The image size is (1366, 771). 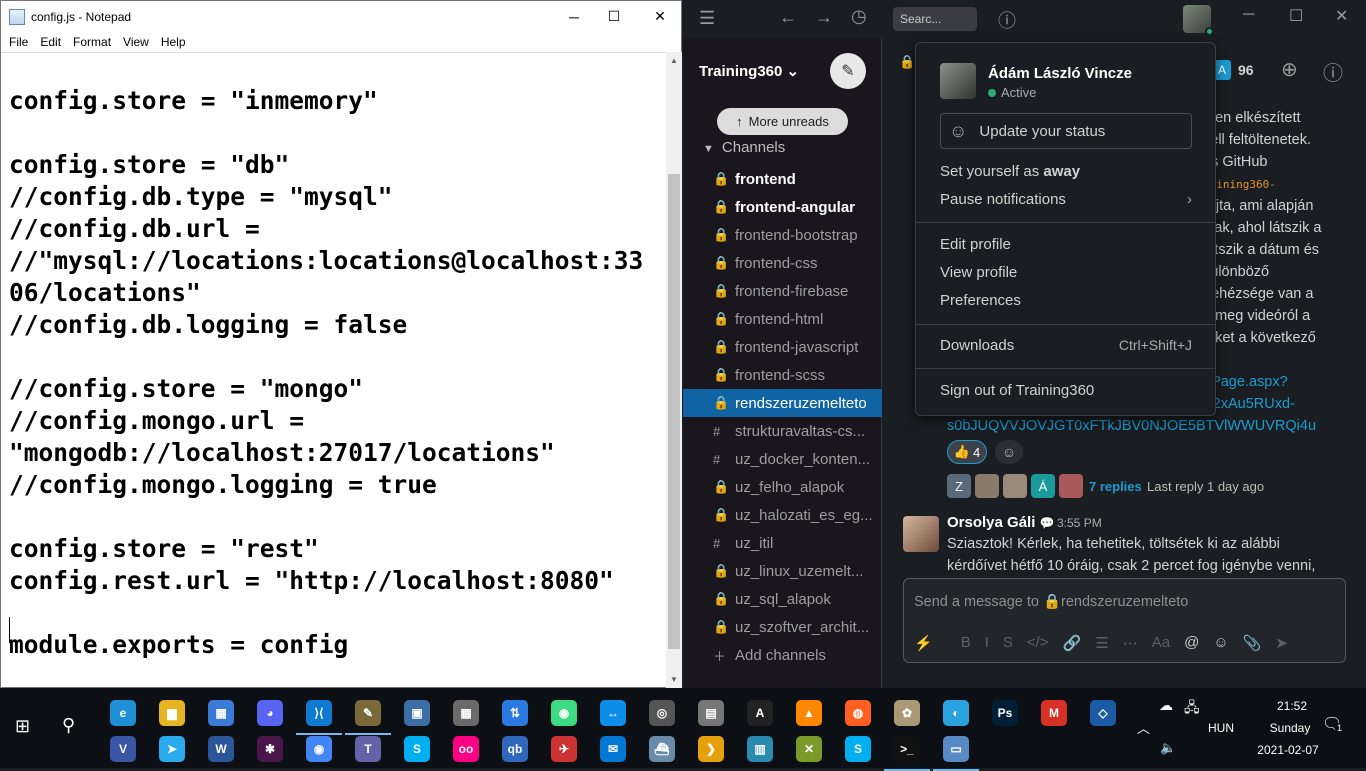 I want to click on hamburger-menu-icon: ☰, so click(x=707, y=18).